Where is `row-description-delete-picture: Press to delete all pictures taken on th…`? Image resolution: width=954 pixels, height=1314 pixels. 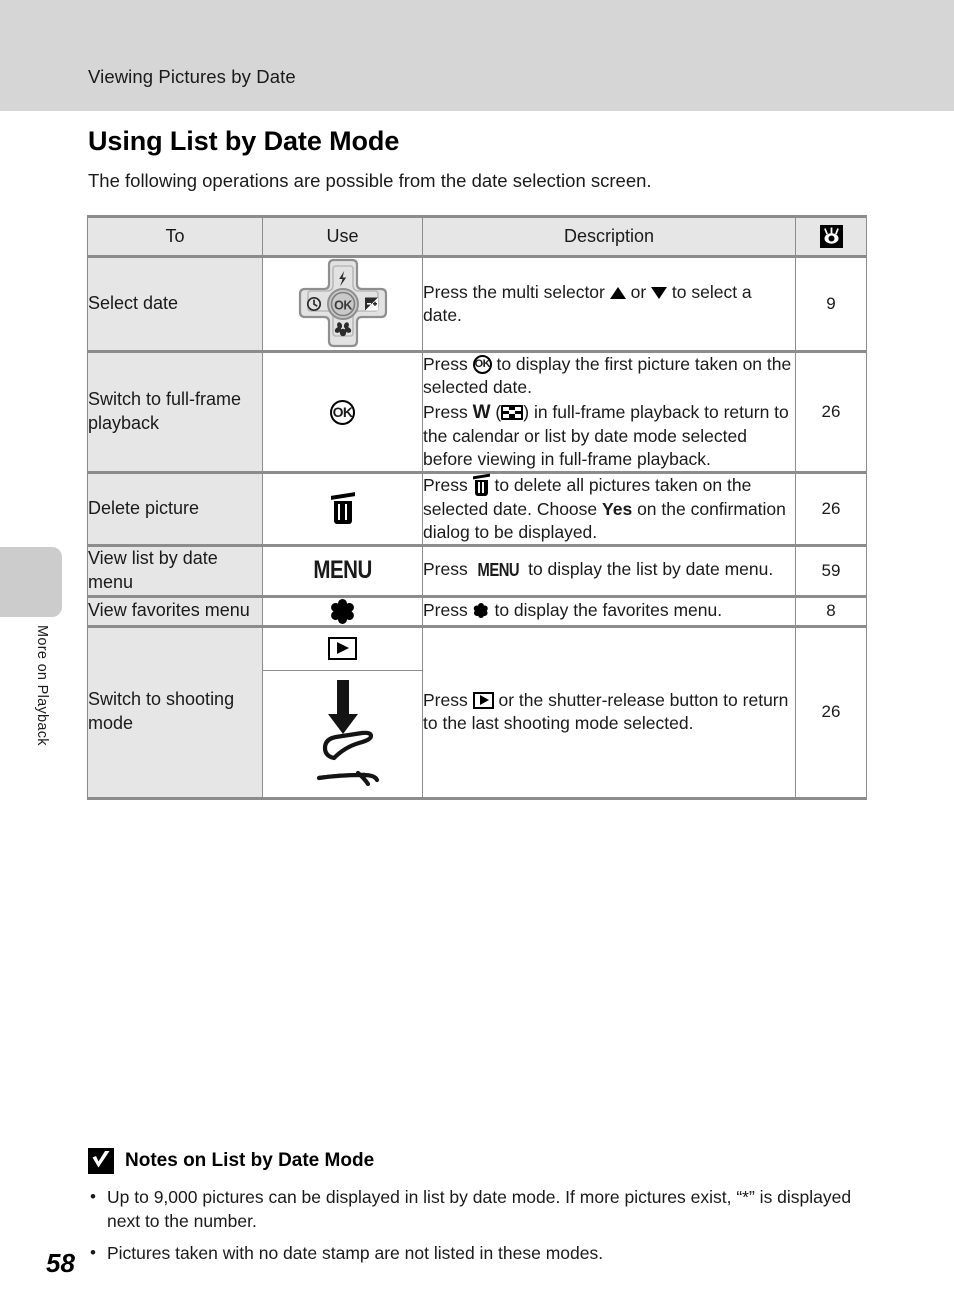
row-description-delete-picture: Press to delete all pictures taken on th… is located at coordinates (609, 509).